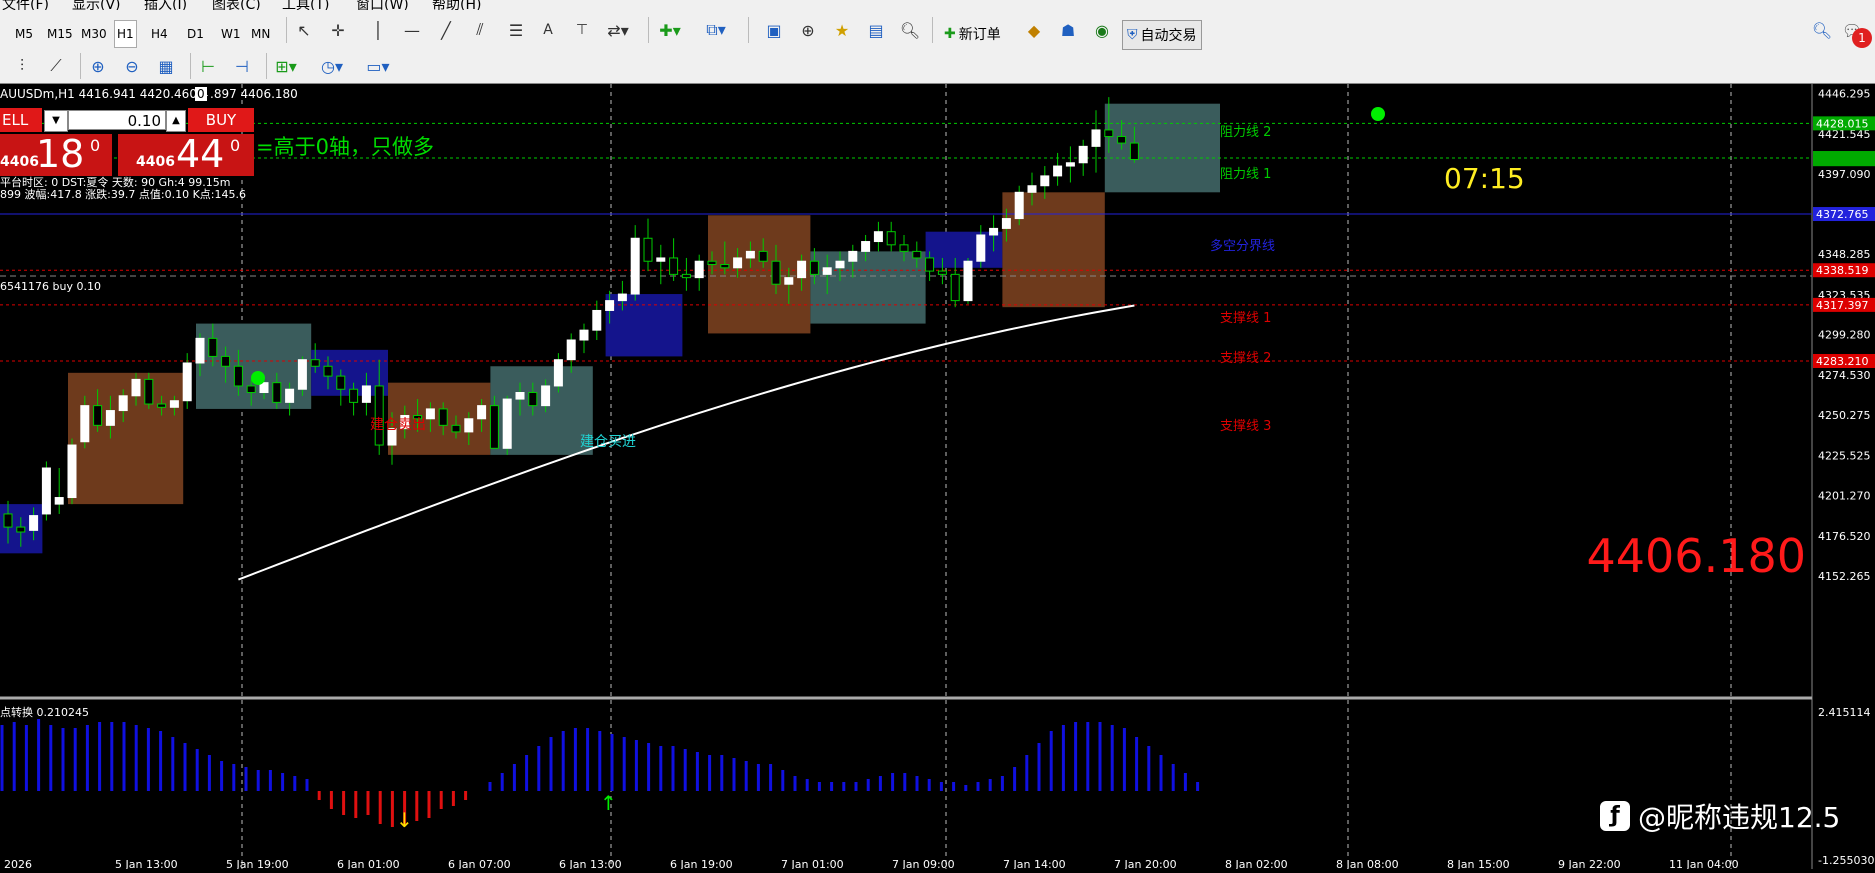 Image resolution: width=1875 pixels, height=873 pixels. What do you see at coordinates (60, 34) in the screenshot?
I see `timeframe-m15: M15` at bounding box center [60, 34].